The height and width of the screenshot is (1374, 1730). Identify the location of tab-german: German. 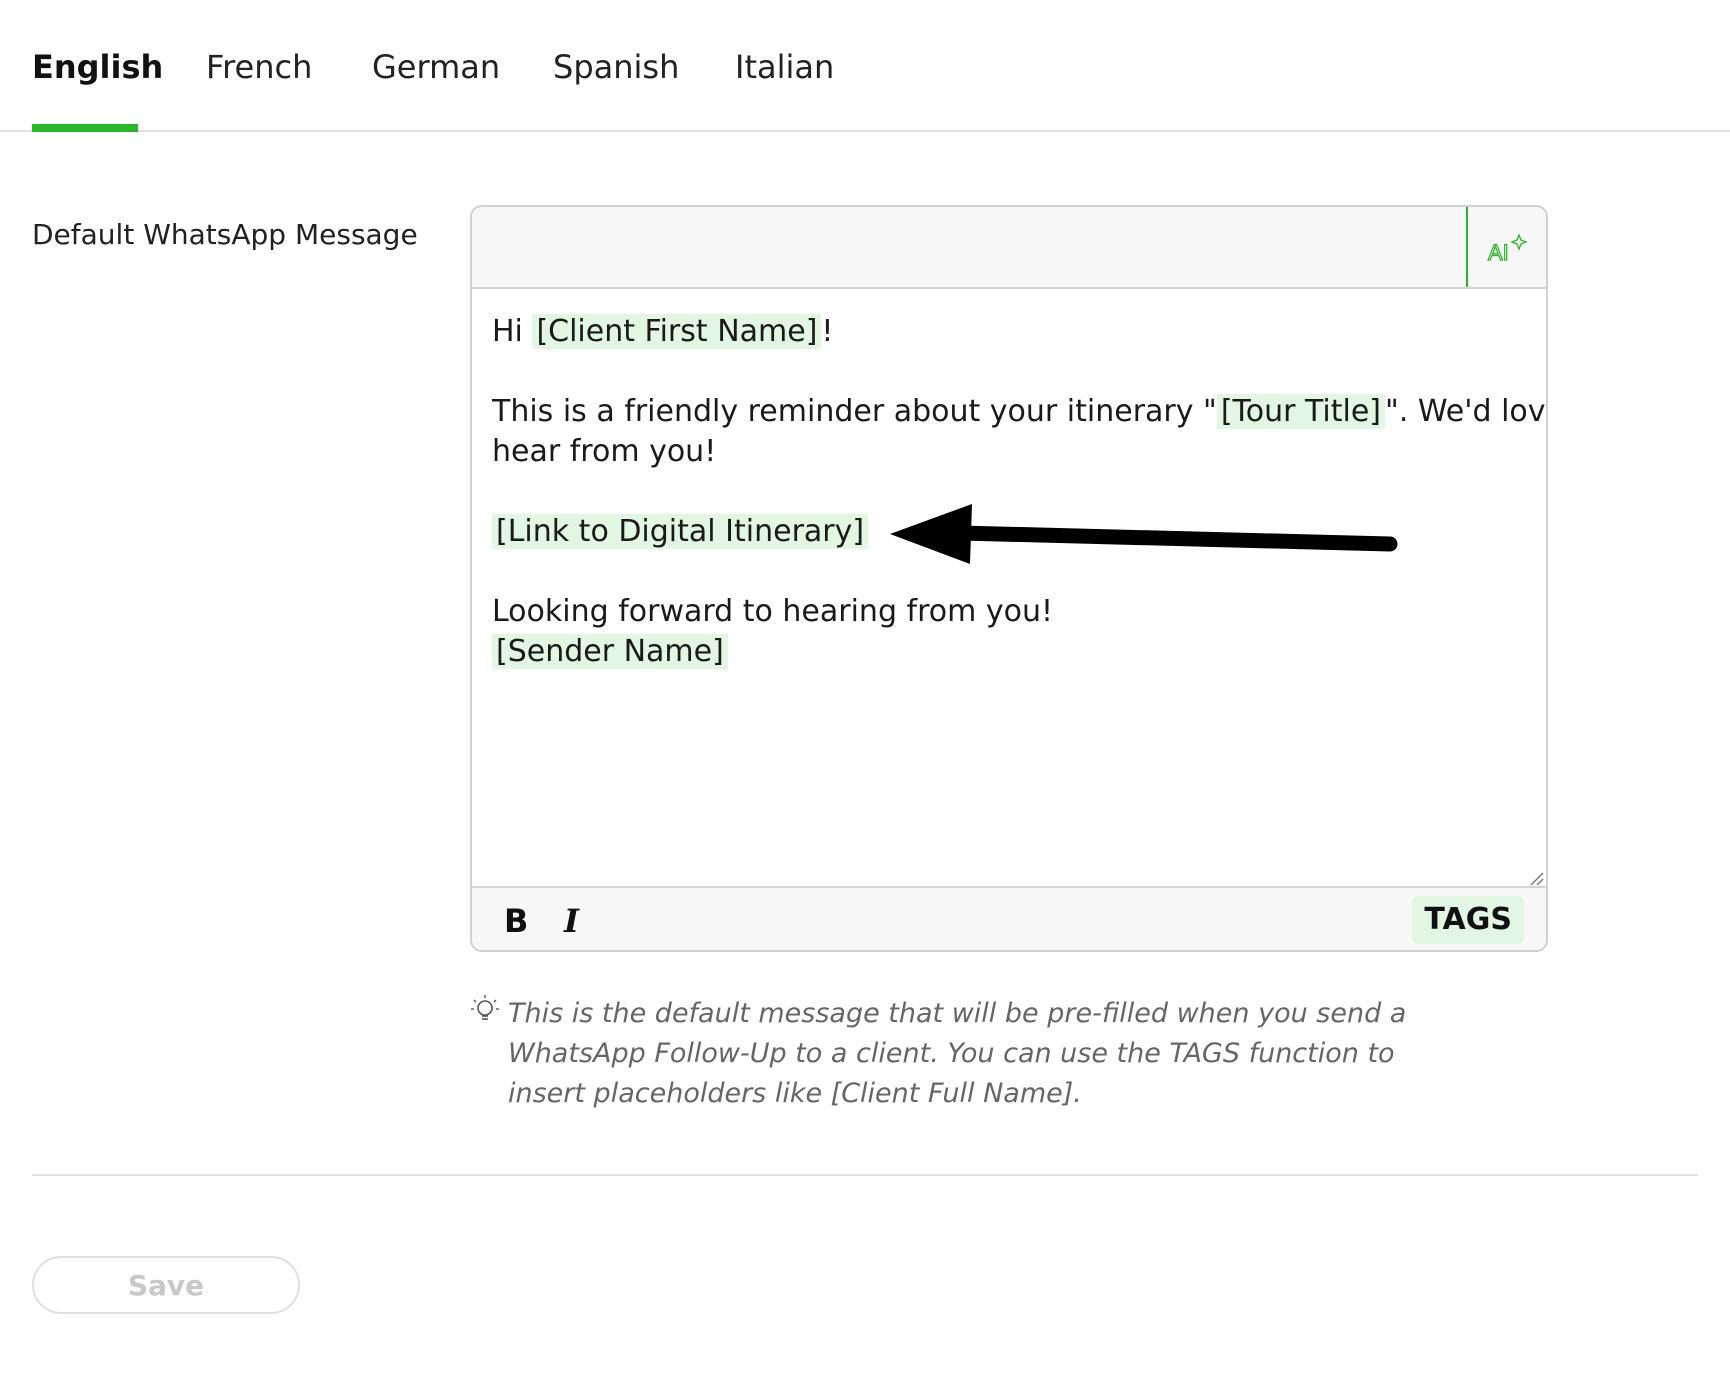
(436, 67).